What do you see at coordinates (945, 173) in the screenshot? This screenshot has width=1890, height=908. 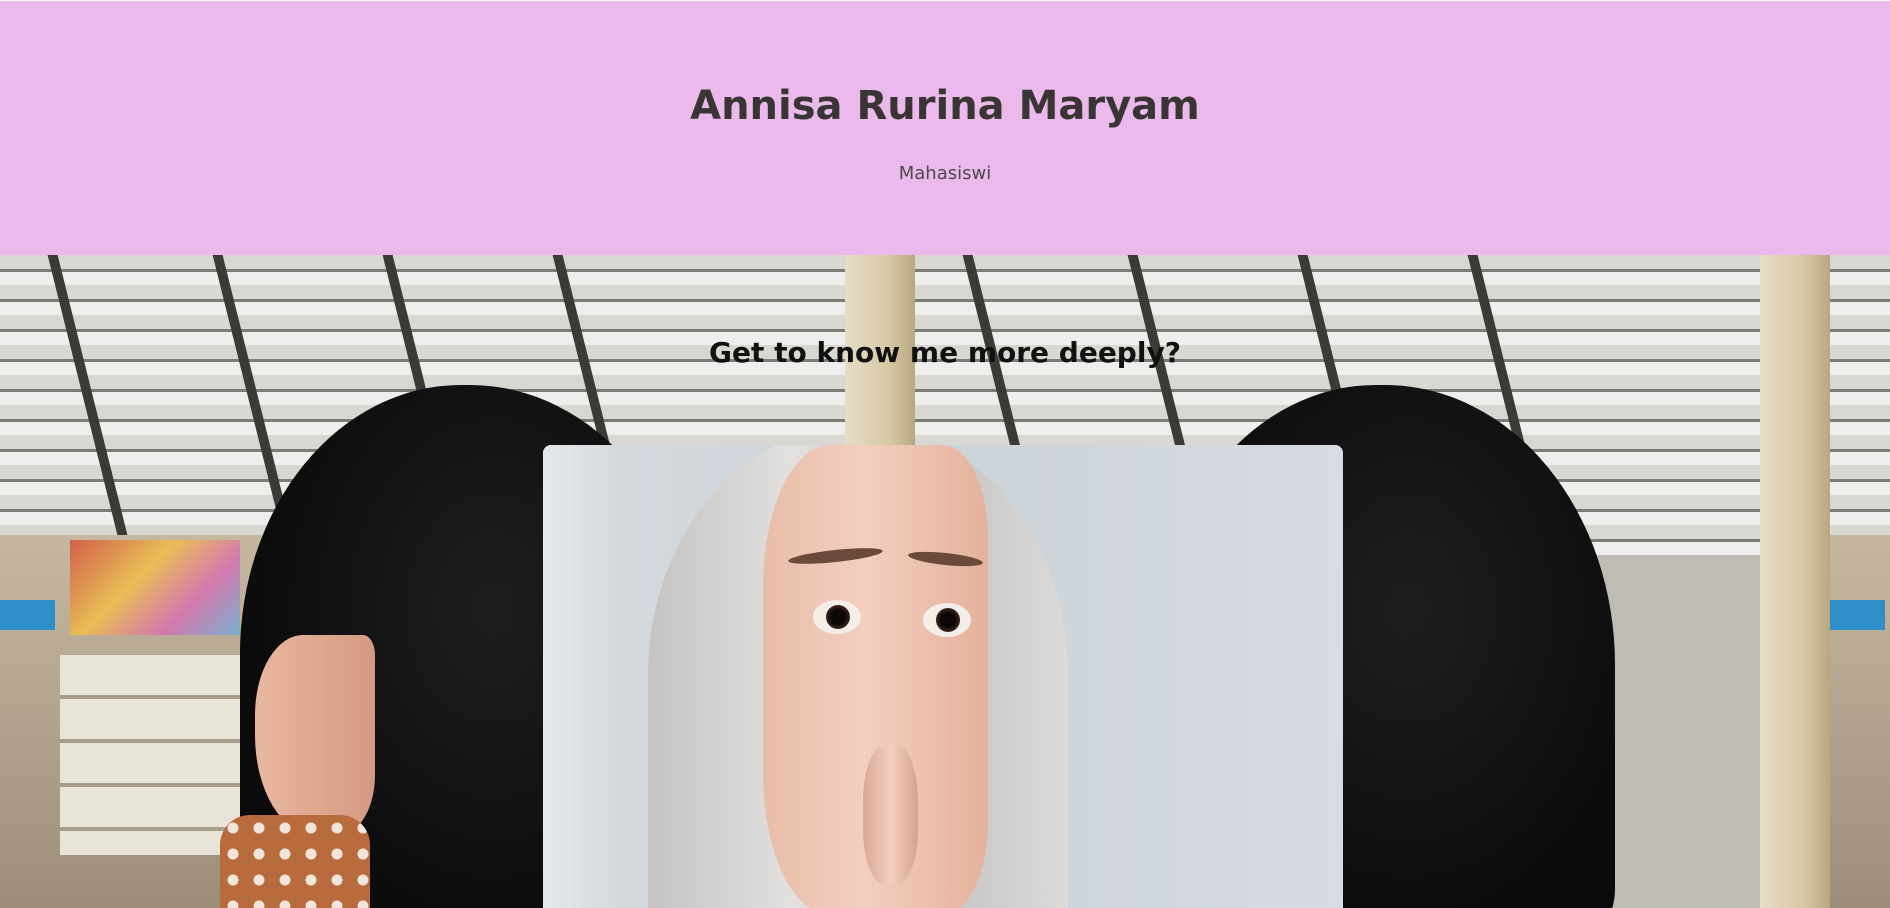 I see `profile-role: Mahasiswi` at bounding box center [945, 173].